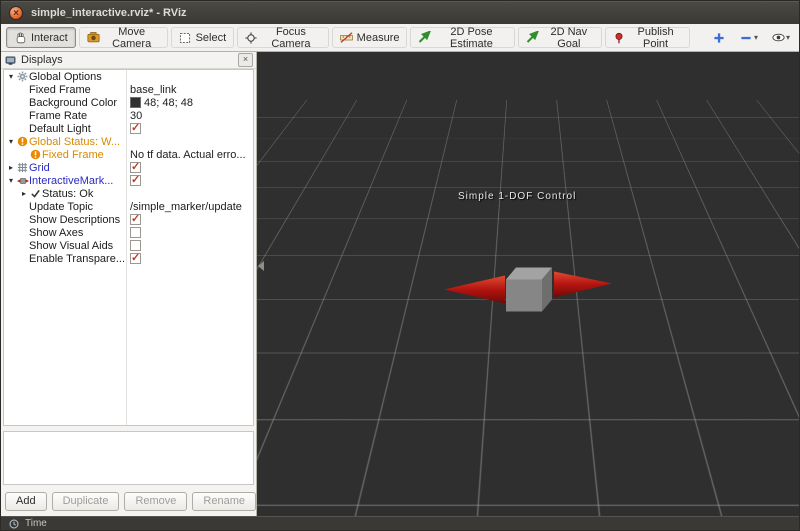 The width and height of the screenshot is (800, 531). Describe the element at coordinates (65, 245) in the screenshot. I see `property-name-cell: Show Visual Aids` at that location.